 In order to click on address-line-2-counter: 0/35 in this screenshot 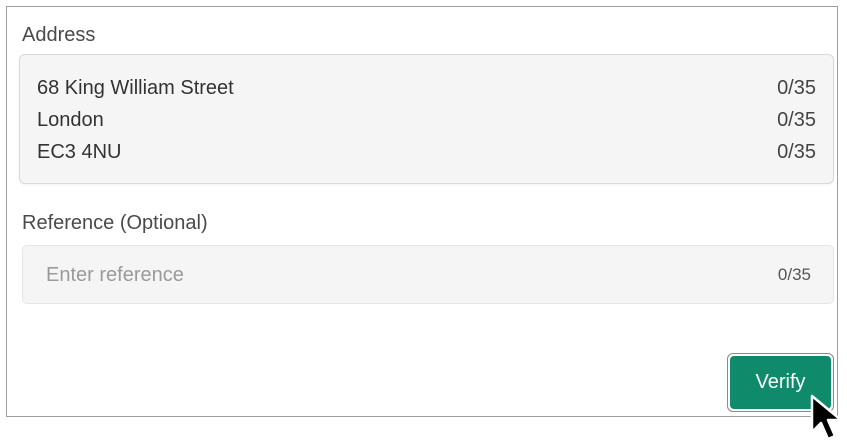, I will do `click(796, 119)`.